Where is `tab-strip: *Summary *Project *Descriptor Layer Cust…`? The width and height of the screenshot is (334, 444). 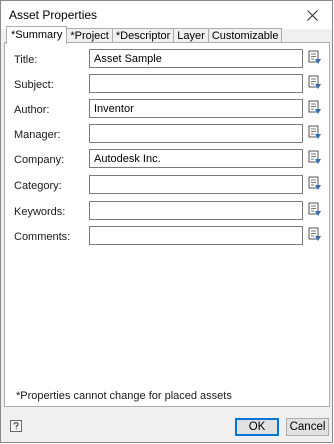
tab-strip: *Summary *Project *Descriptor Layer Cust… is located at coordinates (144, 35).